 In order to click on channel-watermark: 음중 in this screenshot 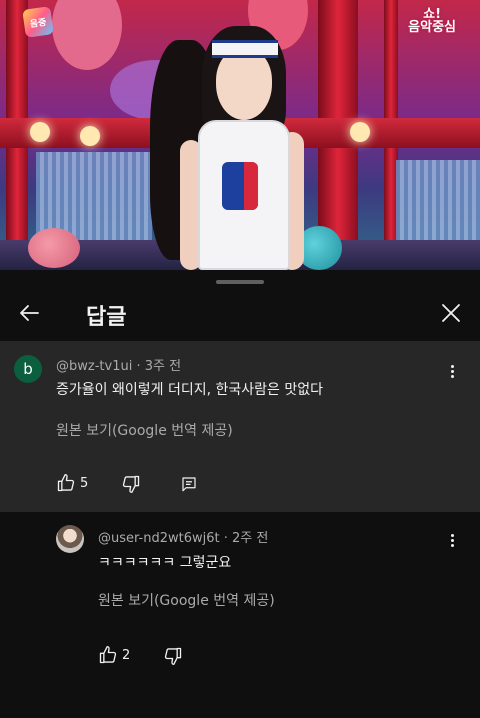, I will do `click(38, 22)`.